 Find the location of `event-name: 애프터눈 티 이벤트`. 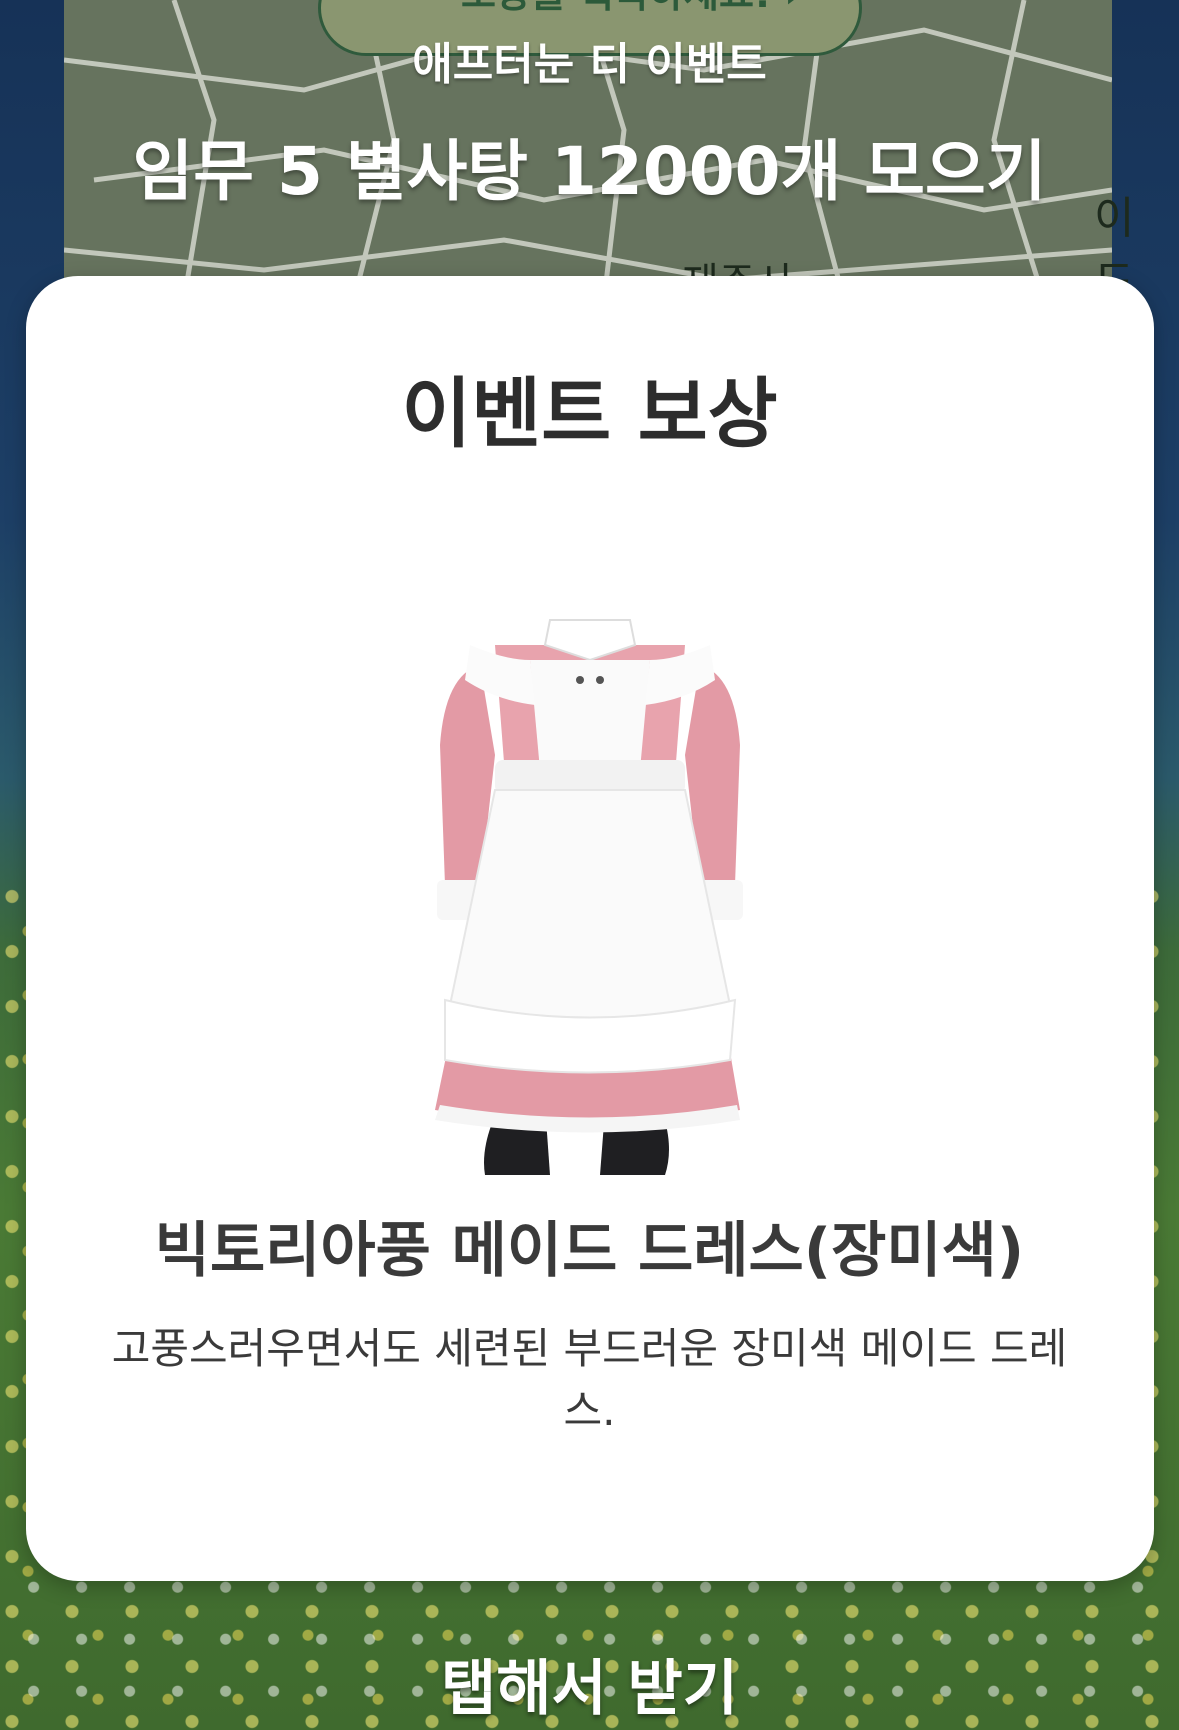

event-name: 애프터눈 티 이벤트 is located at coordinates (589, 64).